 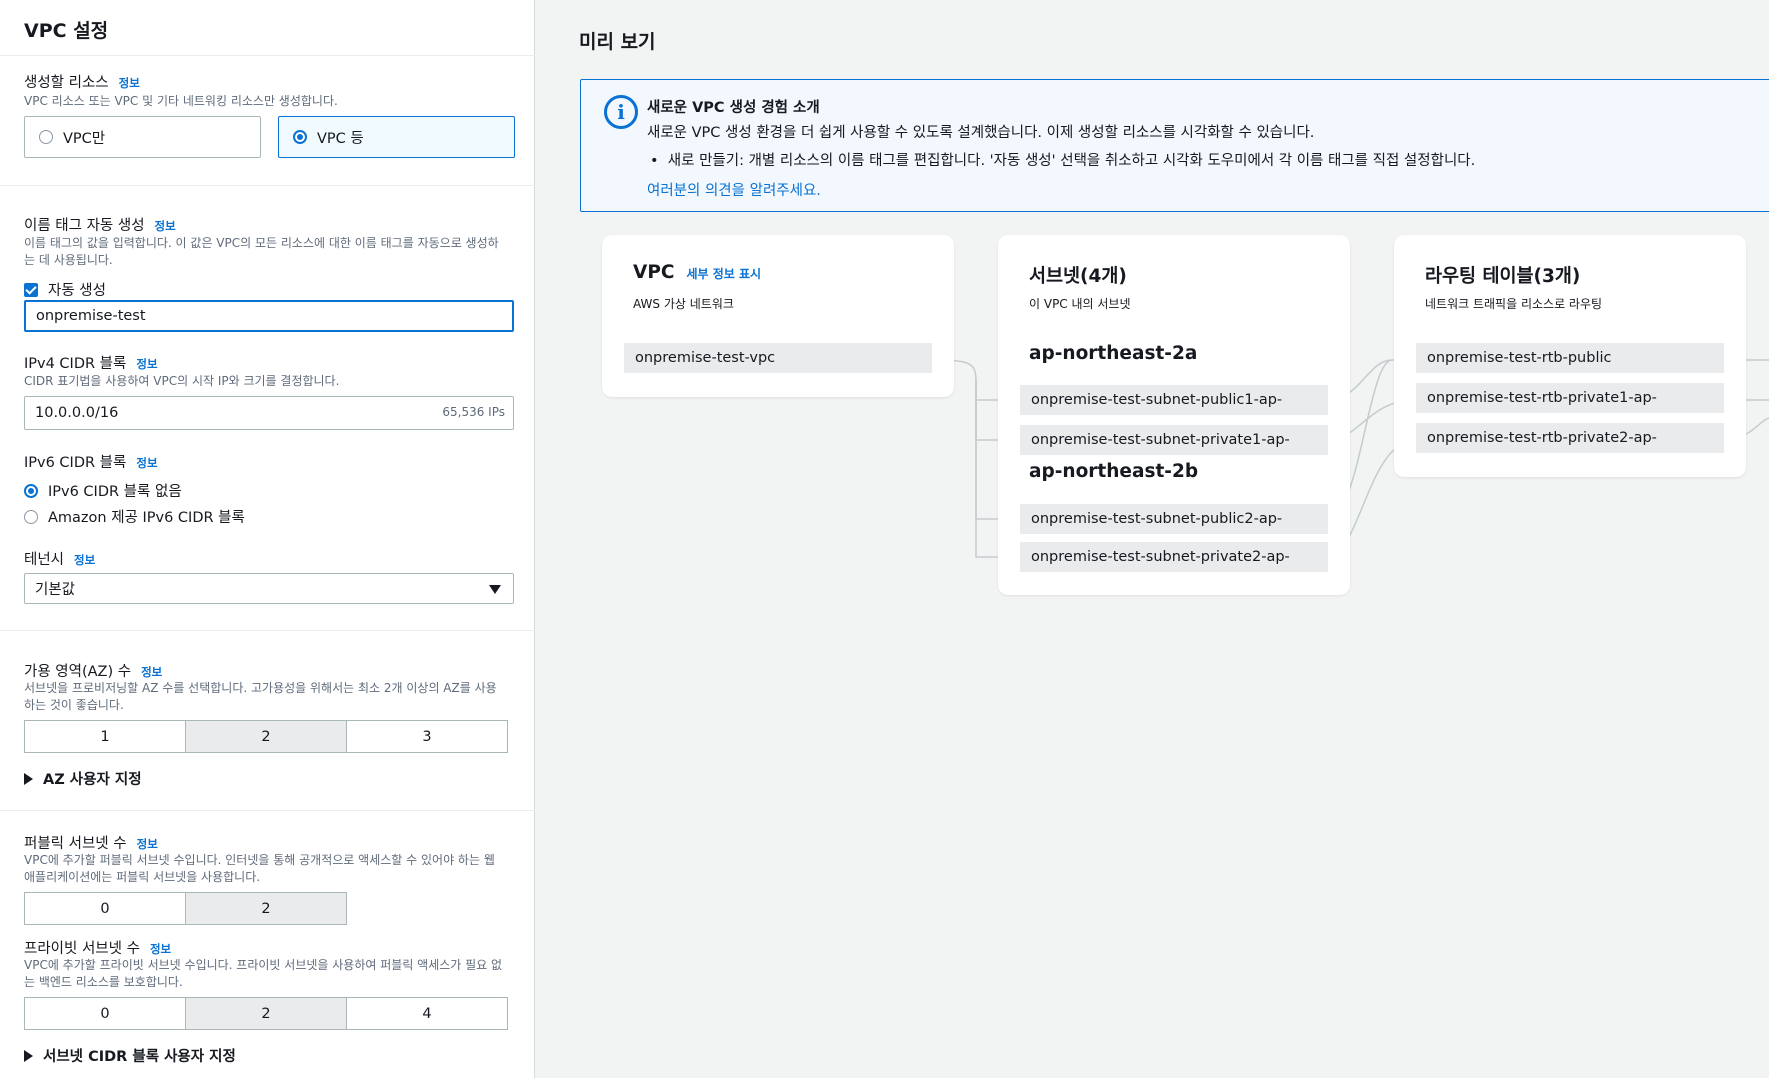 What do you see at coordinates (723, 274) in the screenshot?
I see `show-details-link: 세부 정보 표시` at bounding box center [723, 274].